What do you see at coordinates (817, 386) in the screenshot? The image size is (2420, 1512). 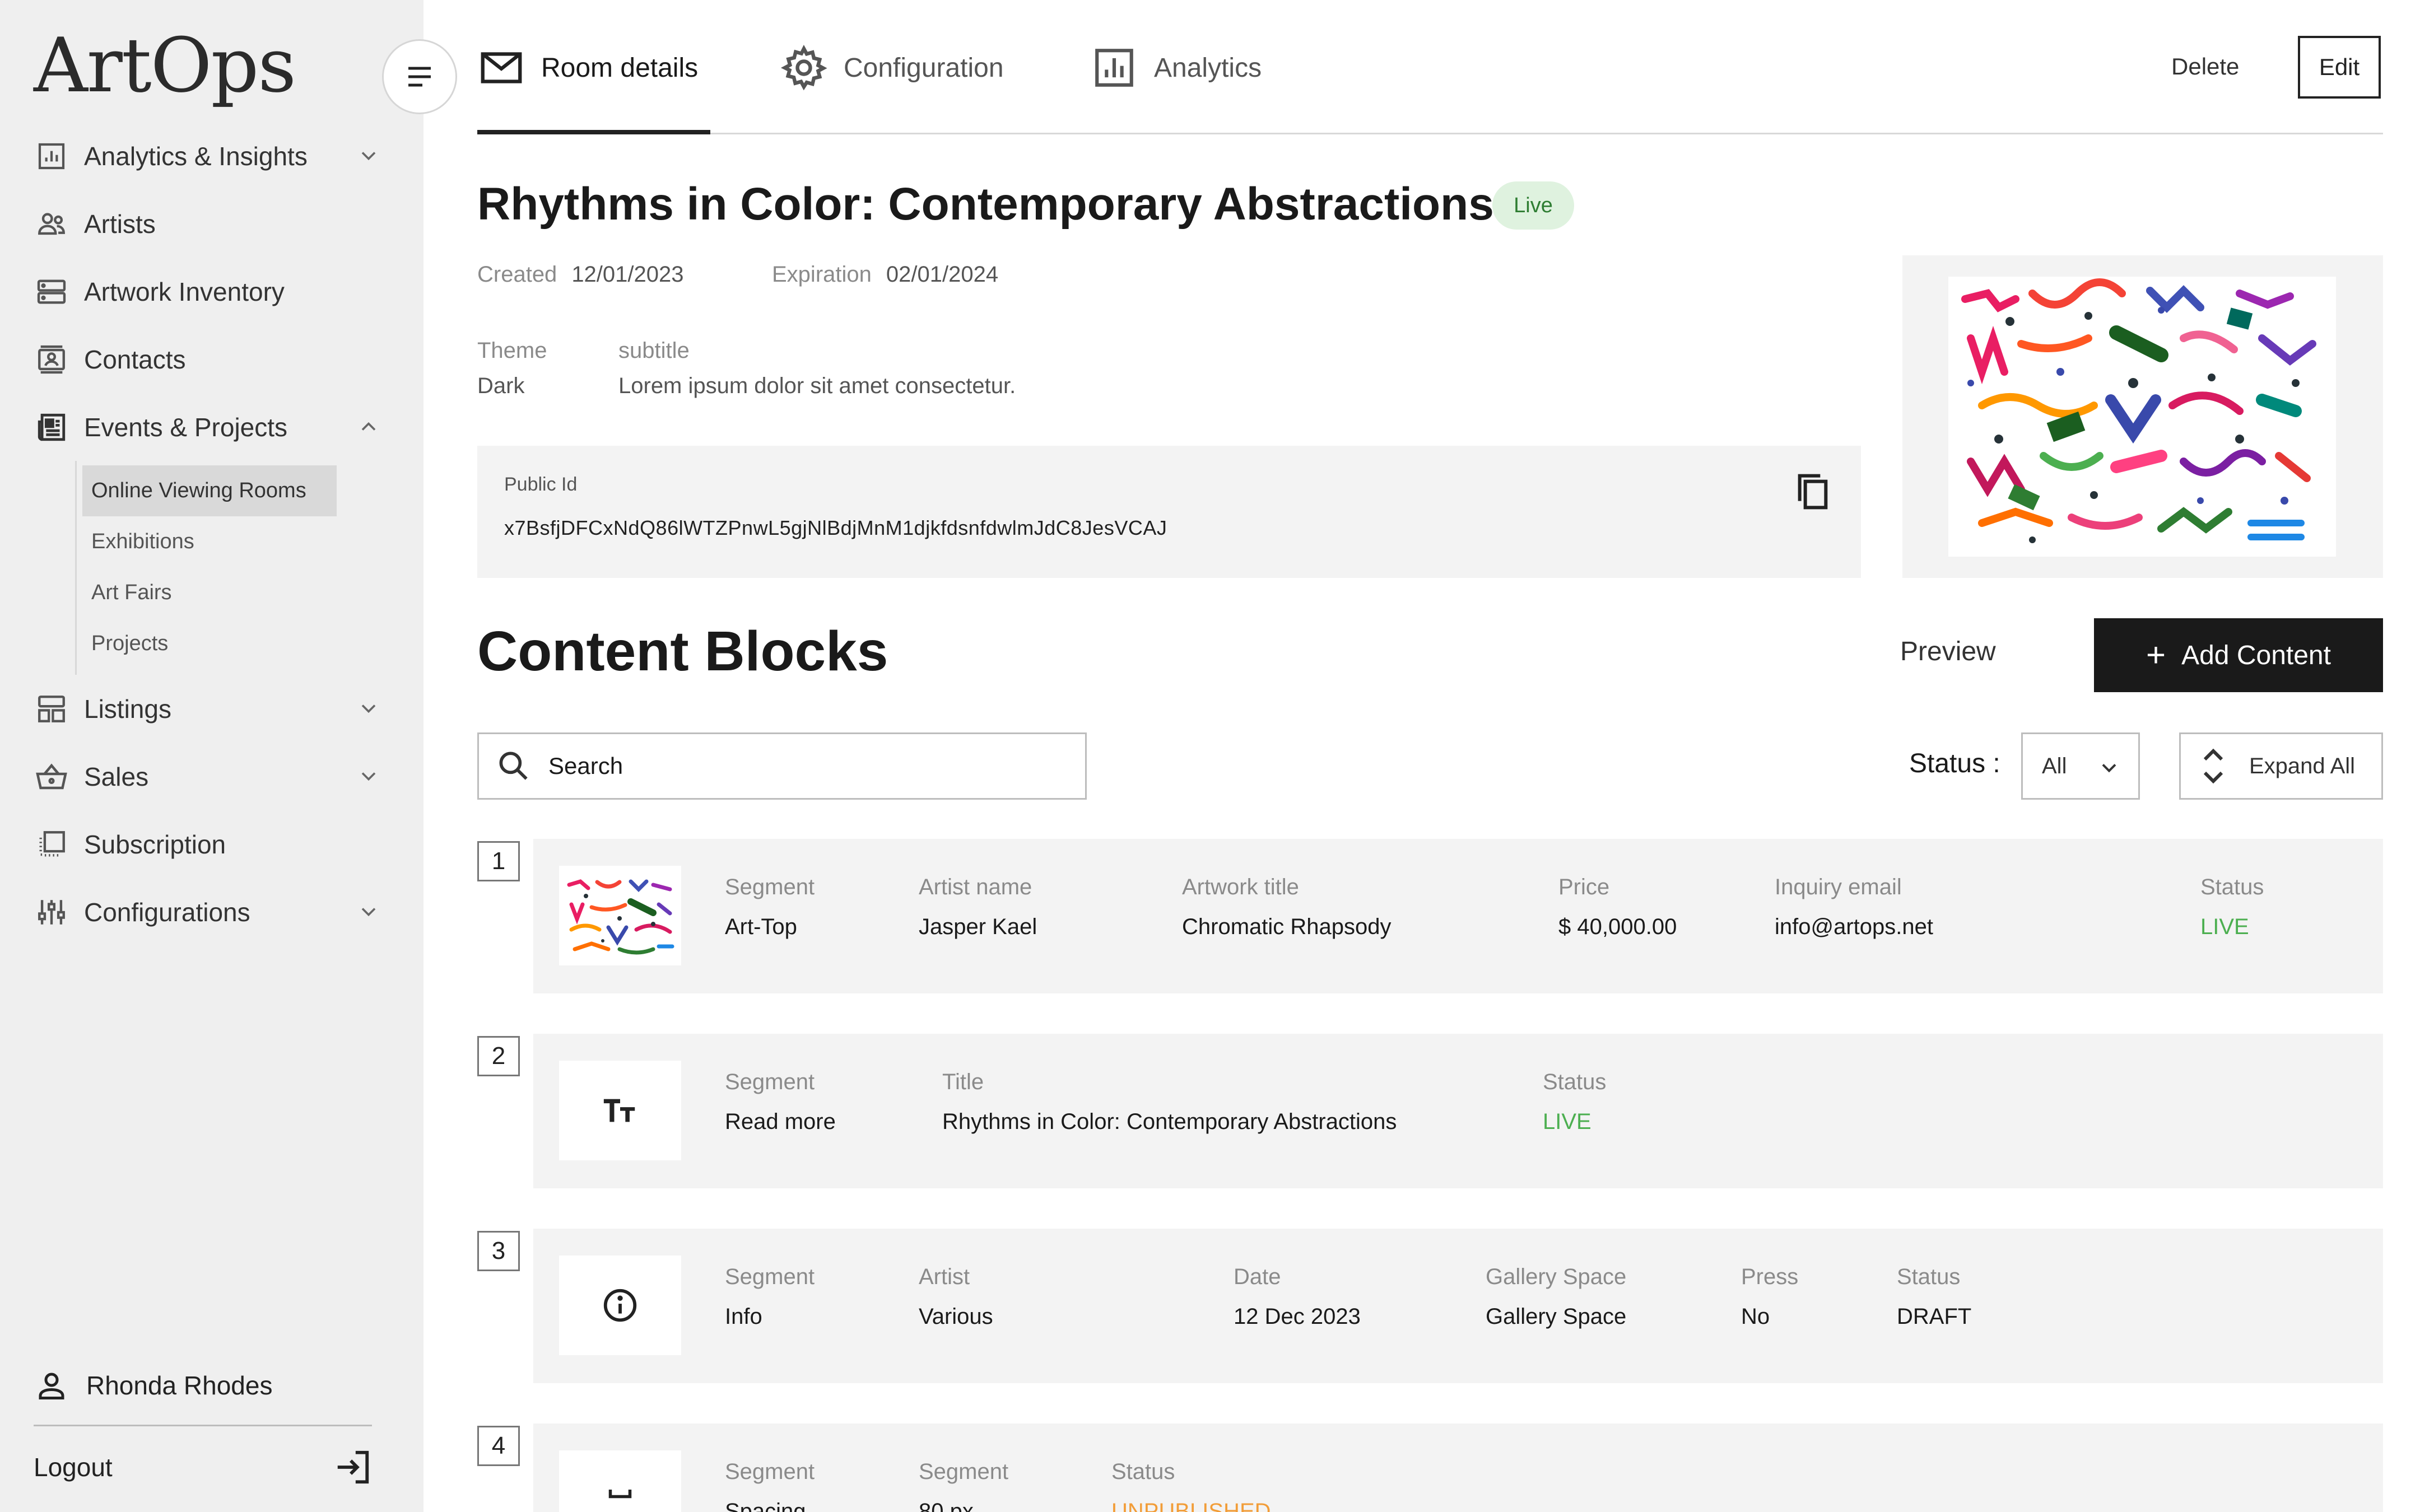 I see `subtitle-value: Lorem ipsum dolor sit amet consectetur.` at bounding box center [817, 386].